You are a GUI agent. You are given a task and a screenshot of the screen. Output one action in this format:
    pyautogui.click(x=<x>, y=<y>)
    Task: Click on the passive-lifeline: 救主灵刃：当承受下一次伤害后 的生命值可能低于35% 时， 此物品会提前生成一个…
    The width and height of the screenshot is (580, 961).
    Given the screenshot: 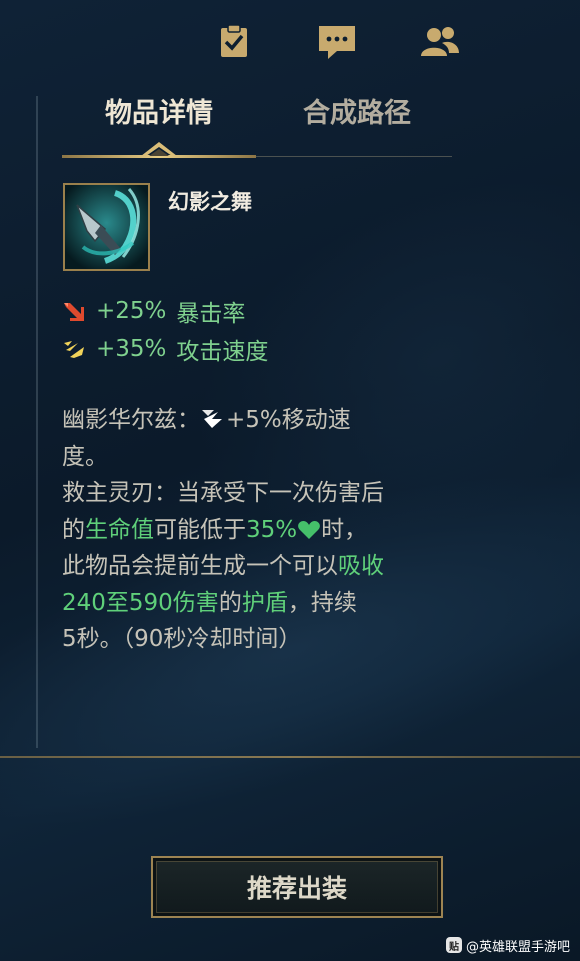 What is the action you would take?
    pyautogui.click(x=262, y=566)
    